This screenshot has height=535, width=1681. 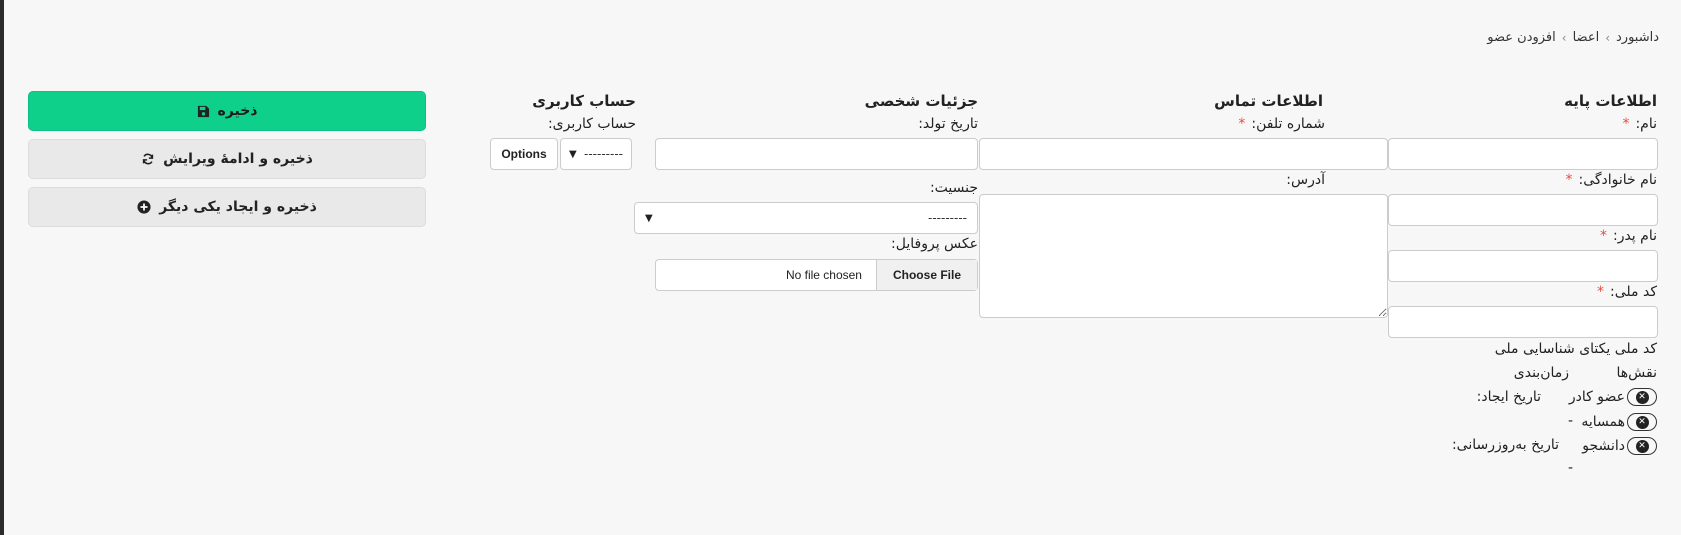 What do you see at coordinates (1505, 445) in the screenshot?
I see `updated-date-label: تاریخ به‌روزرسانی:` at bounding box center [1505, 445].